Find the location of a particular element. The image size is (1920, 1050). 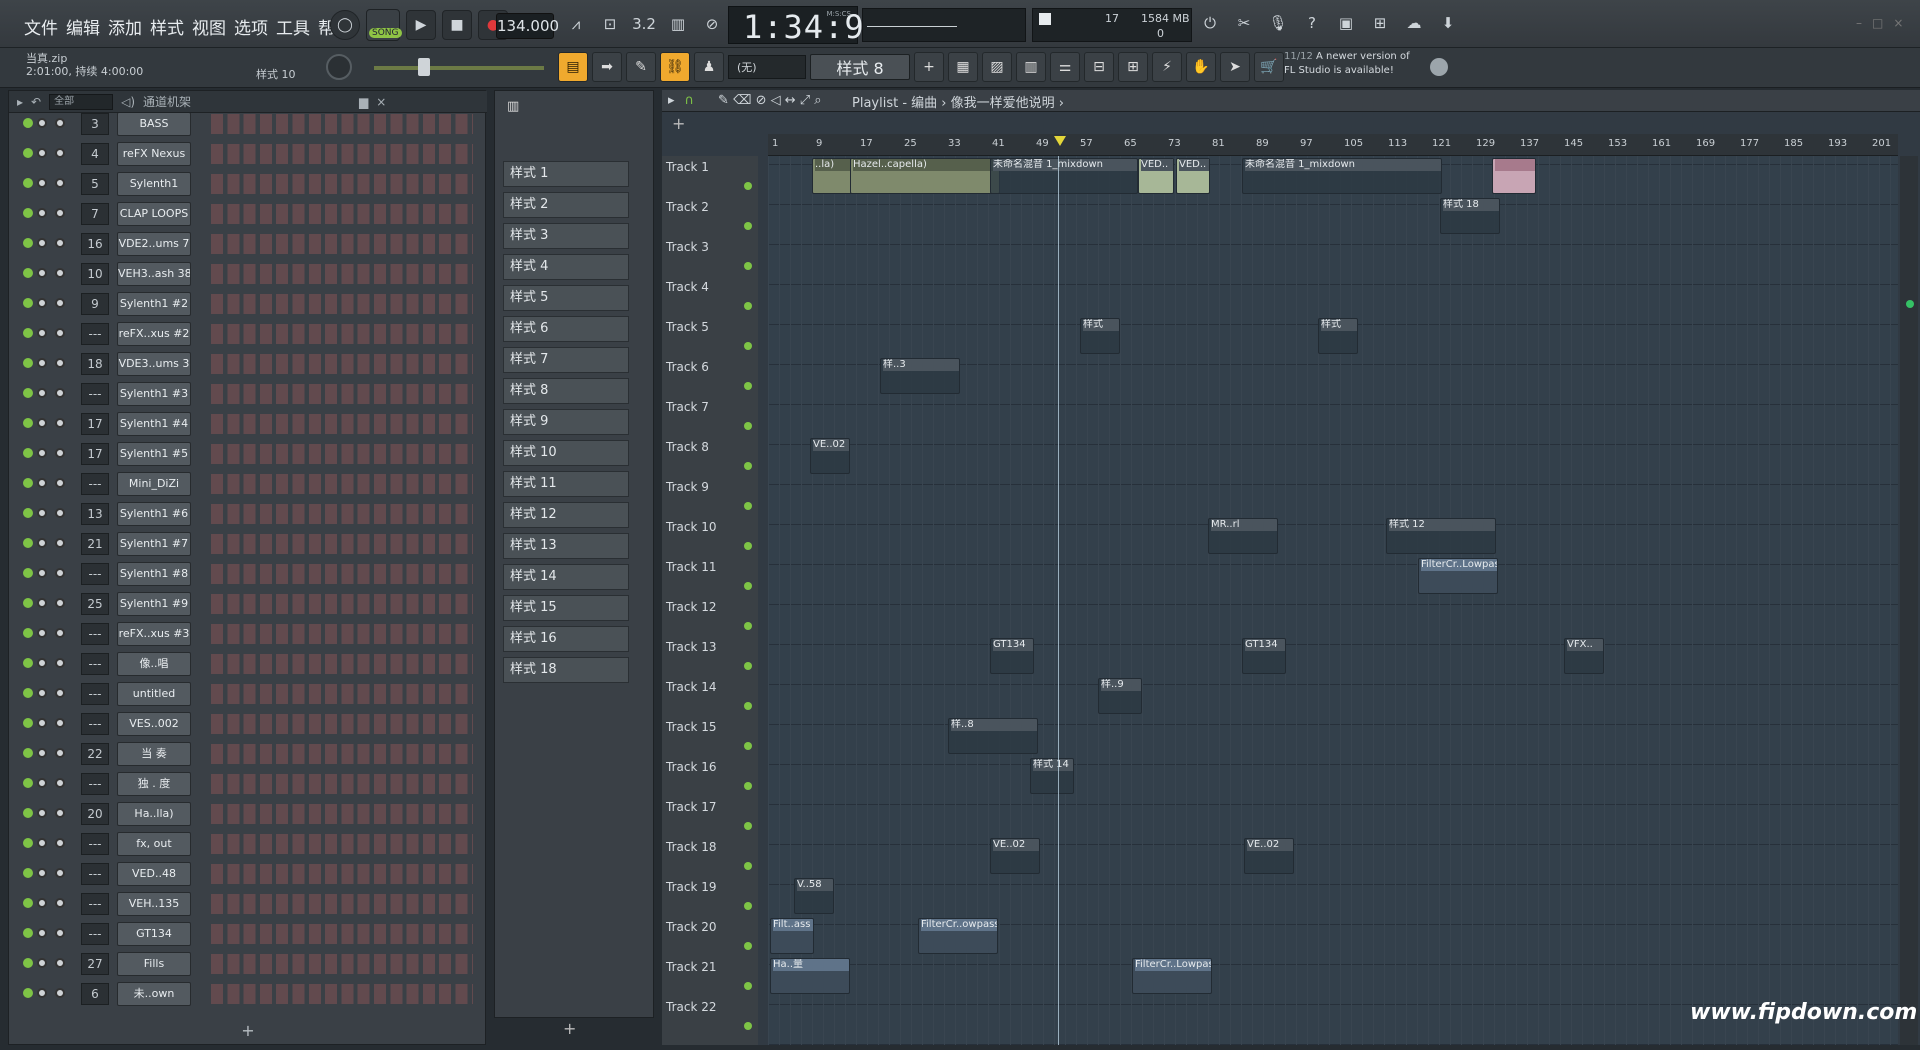

countdown-icon: 3.2 is located at coordinates (644, 24).